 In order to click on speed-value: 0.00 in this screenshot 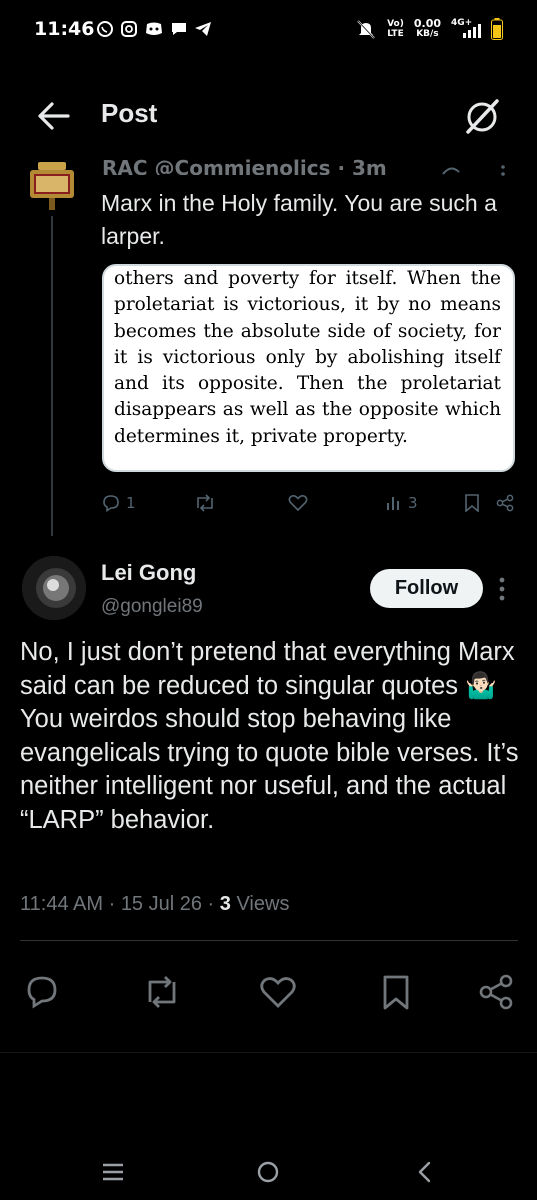, I will do `click(427, 23)`.